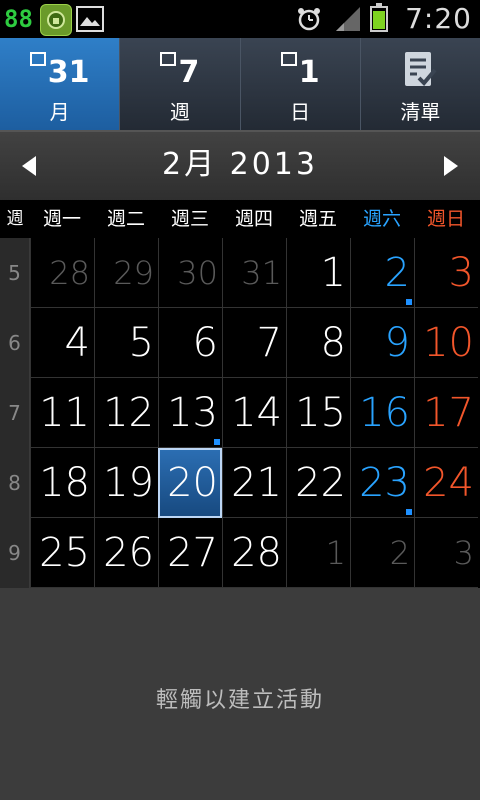 This screenshot has width=480, height=800. I want to click on day-cell: 19, so click(126, 483).